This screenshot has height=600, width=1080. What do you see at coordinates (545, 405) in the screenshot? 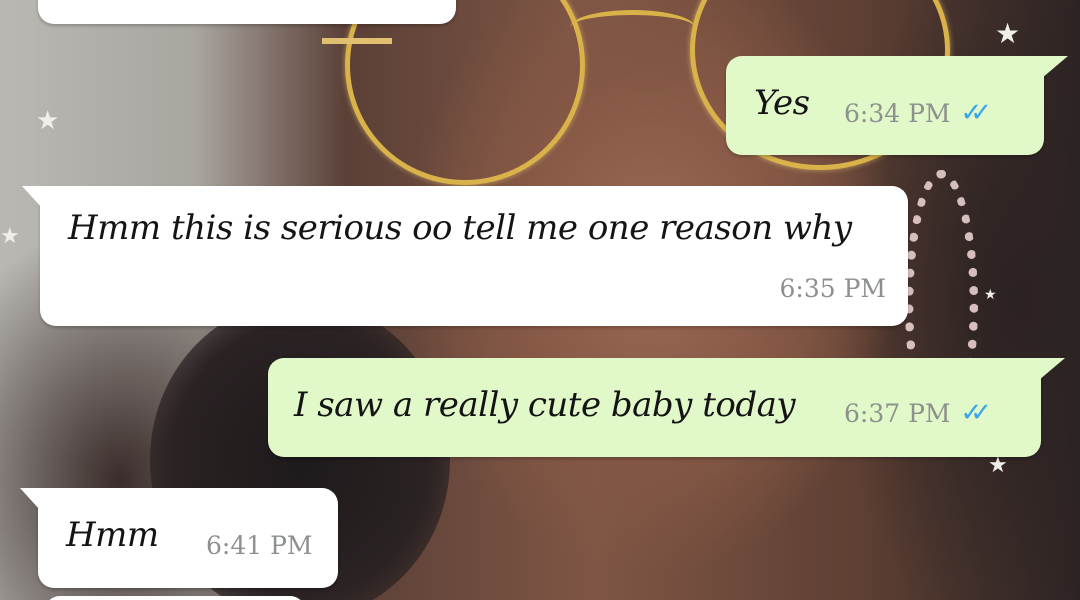
I see `message-text: I saw a really cute baby today` at bounding box center [545, 405].